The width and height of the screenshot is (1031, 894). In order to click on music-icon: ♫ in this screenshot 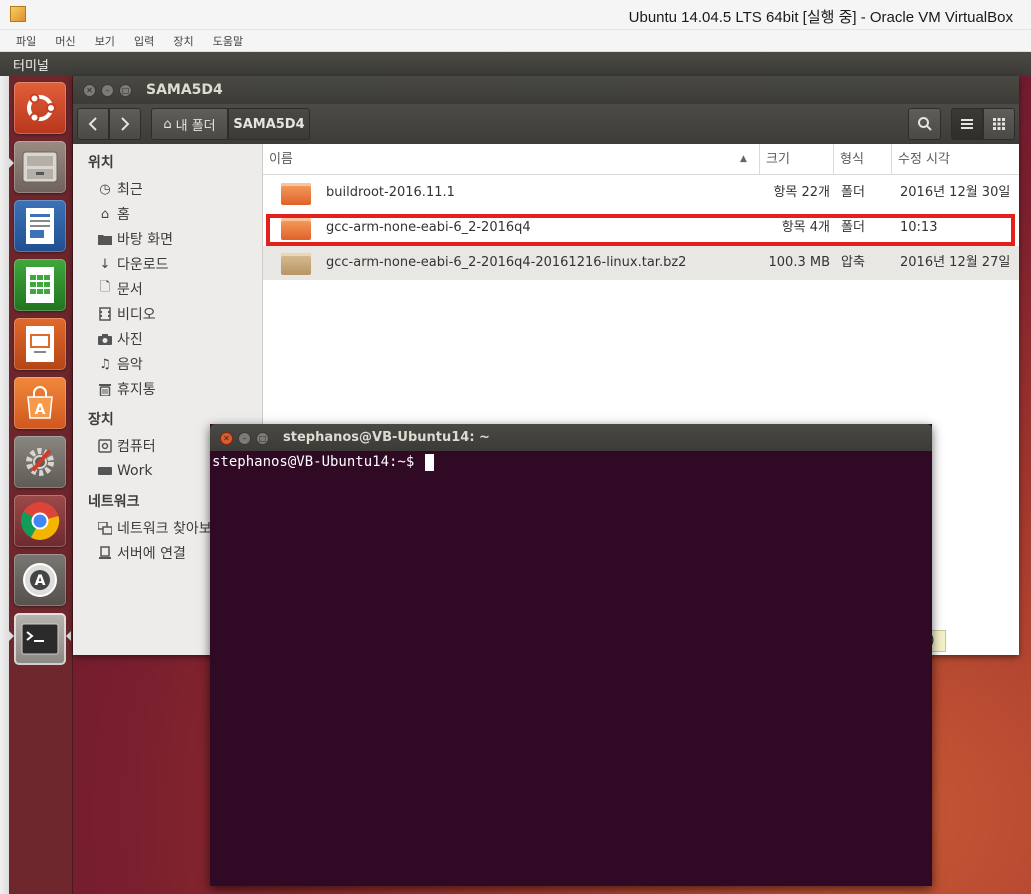, I will do `click(105, 364)`.